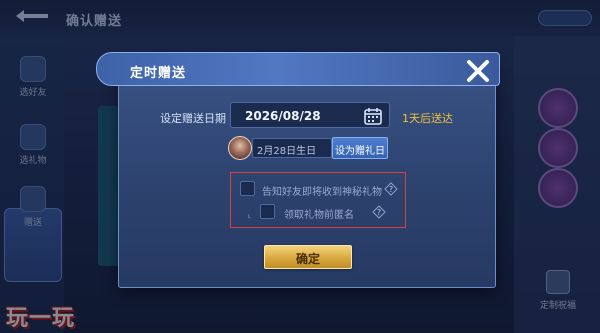 The height and width of the screenshot is (333, 600). I want to click on birthday-text: 2月28日生日, so click(287, 151).